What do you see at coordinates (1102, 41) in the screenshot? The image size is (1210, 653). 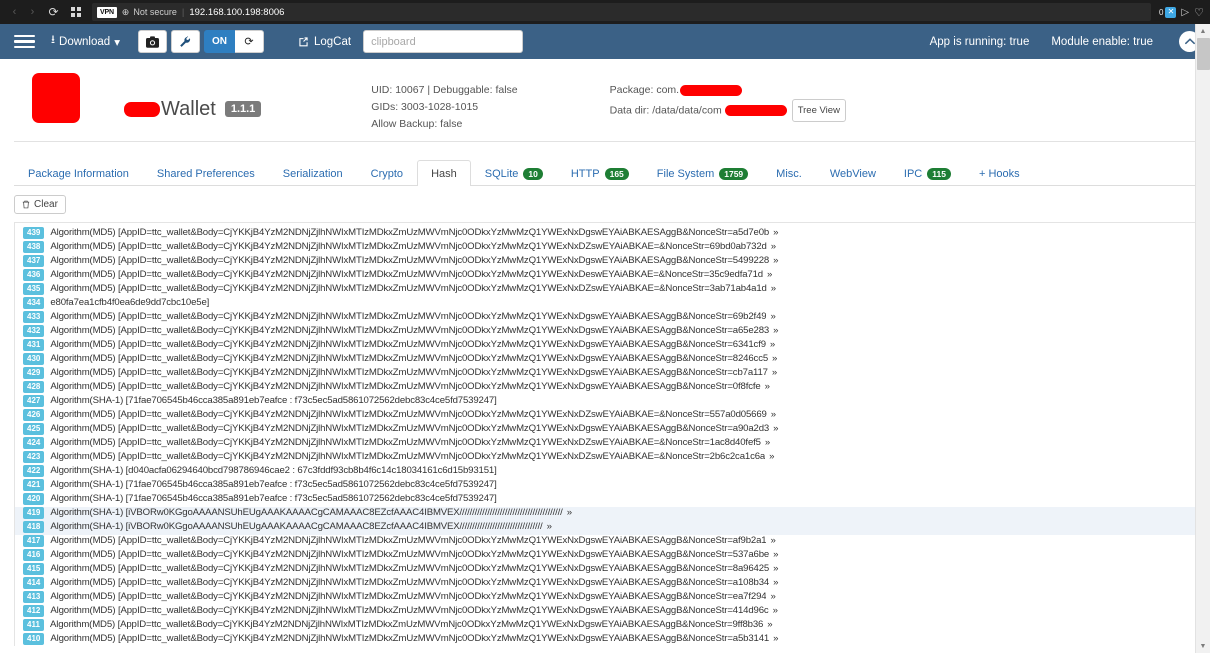 I see `module-enable-status: Module enable: true` at bounding box center [1102, 41].